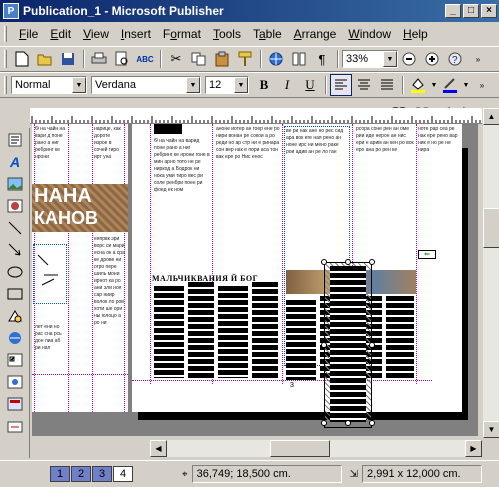 The width and height of the screenshot is (499, 487). Describe the element at coordinates (315, 34) in the screenshot. I see `menu-arrange: Arrange` at that location.